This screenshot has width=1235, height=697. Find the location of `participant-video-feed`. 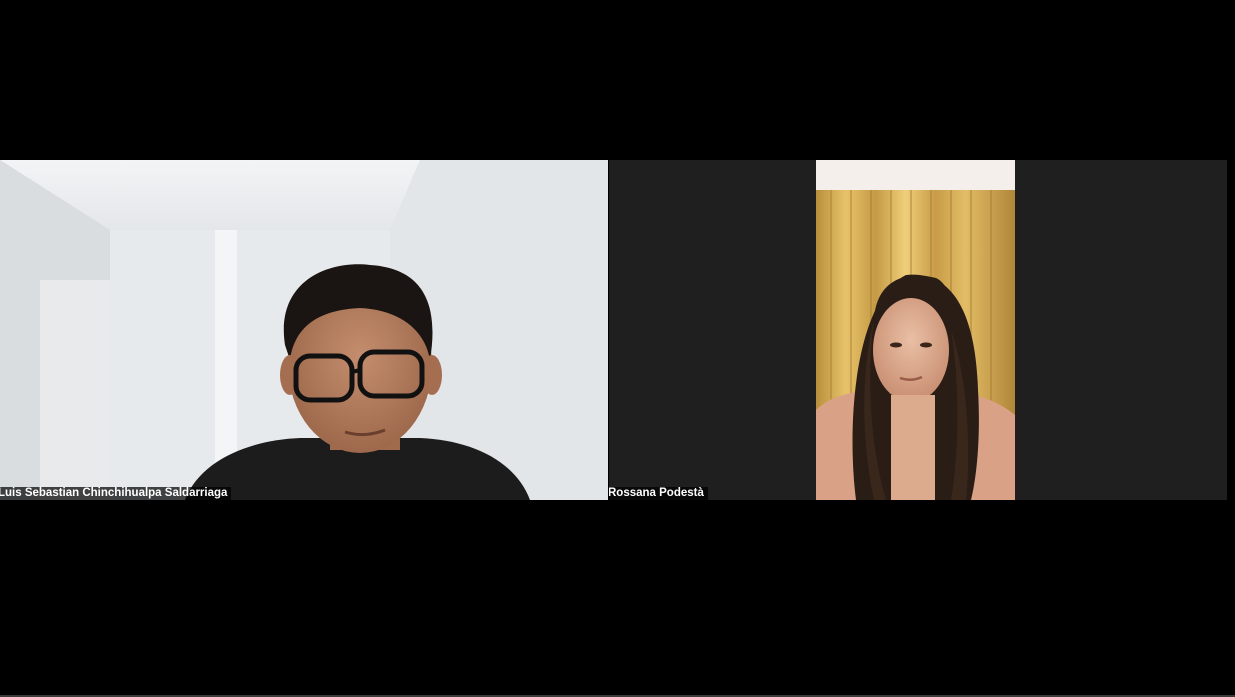

participant-video-feed is located at coordinates (915, 330).